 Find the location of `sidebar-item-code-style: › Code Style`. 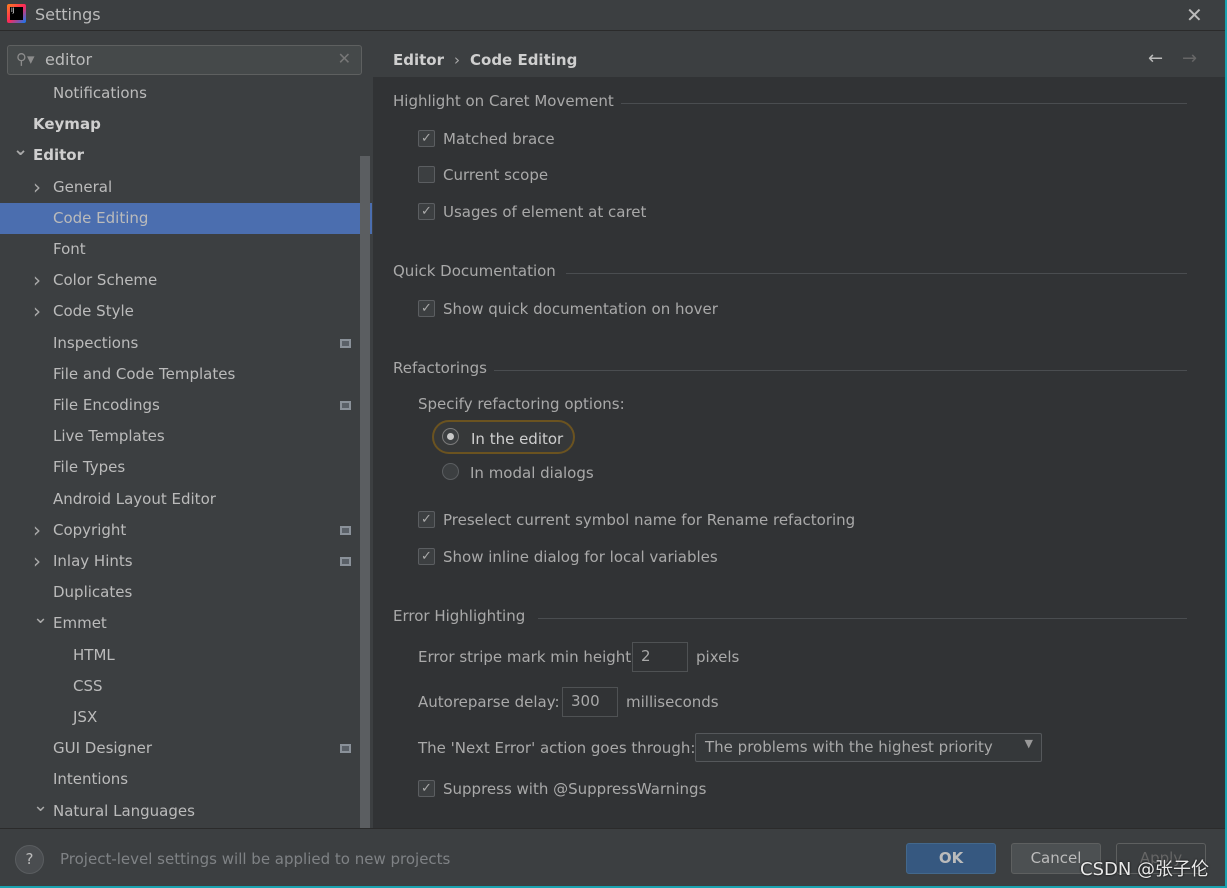

sidebar-item-code-style: › Code Style is located at coordinates (186, 311).